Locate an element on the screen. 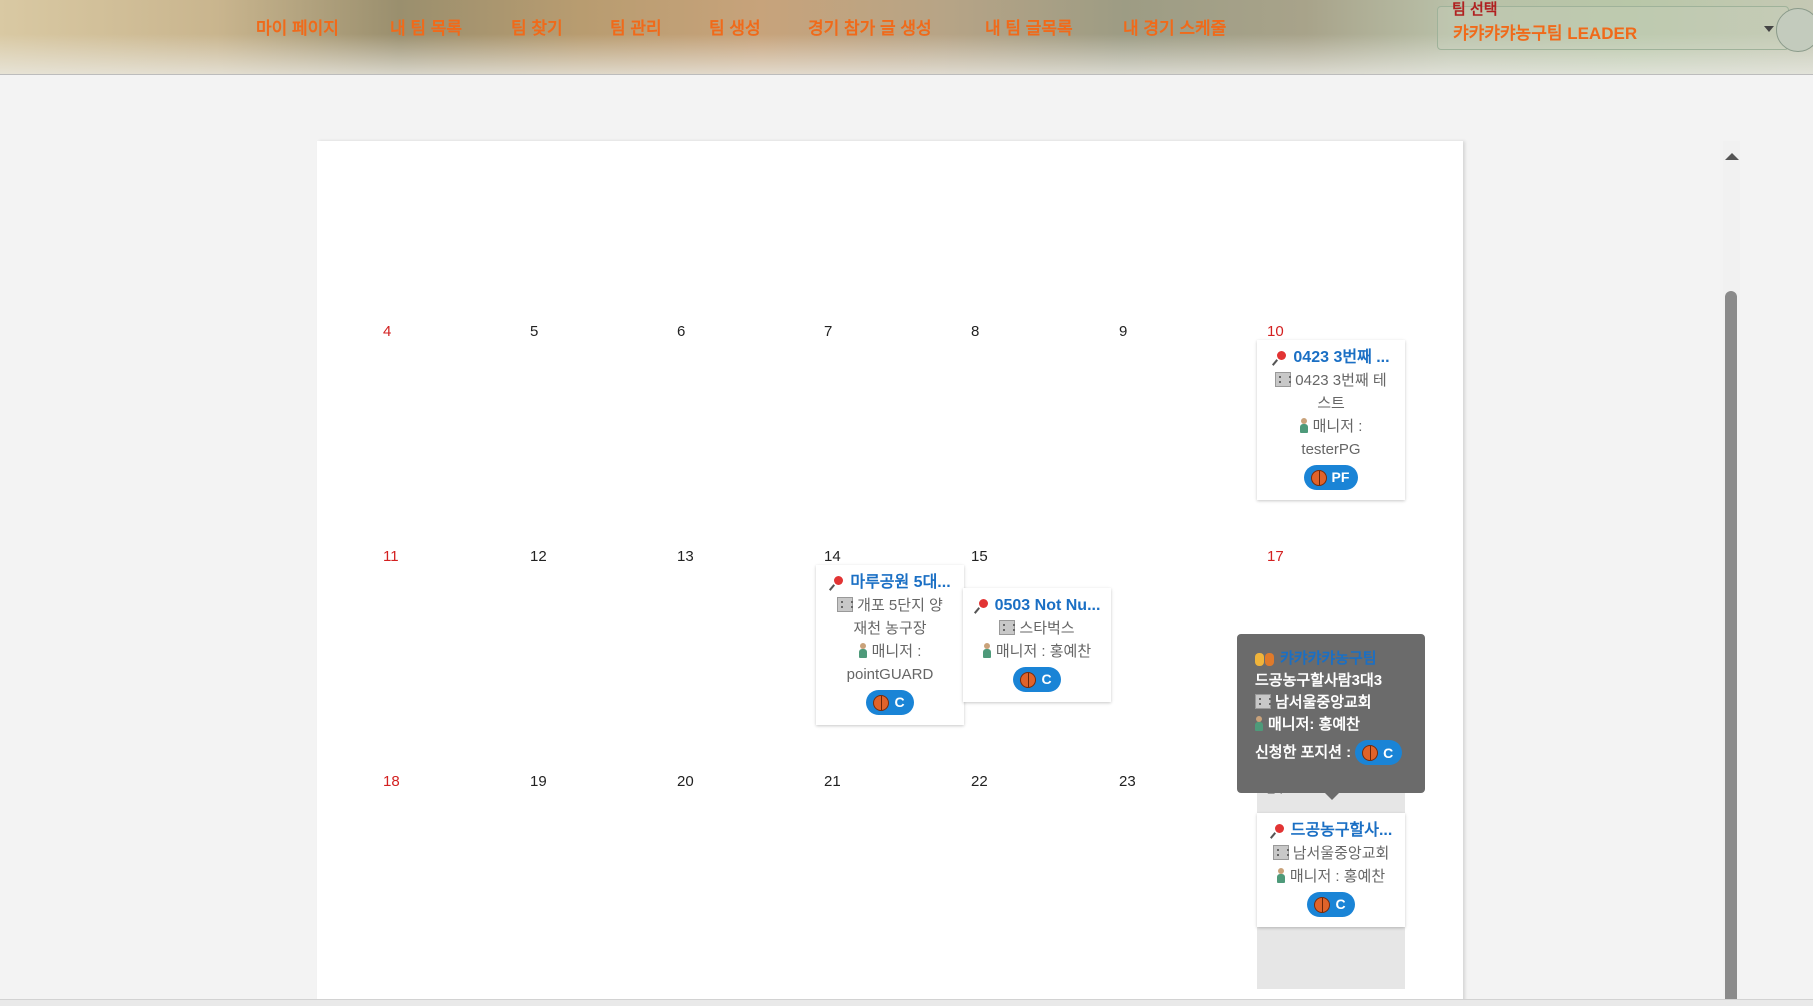 This screenshot has width=1813, height=1006. day-number: 21 is located at coordinates (832, 781).